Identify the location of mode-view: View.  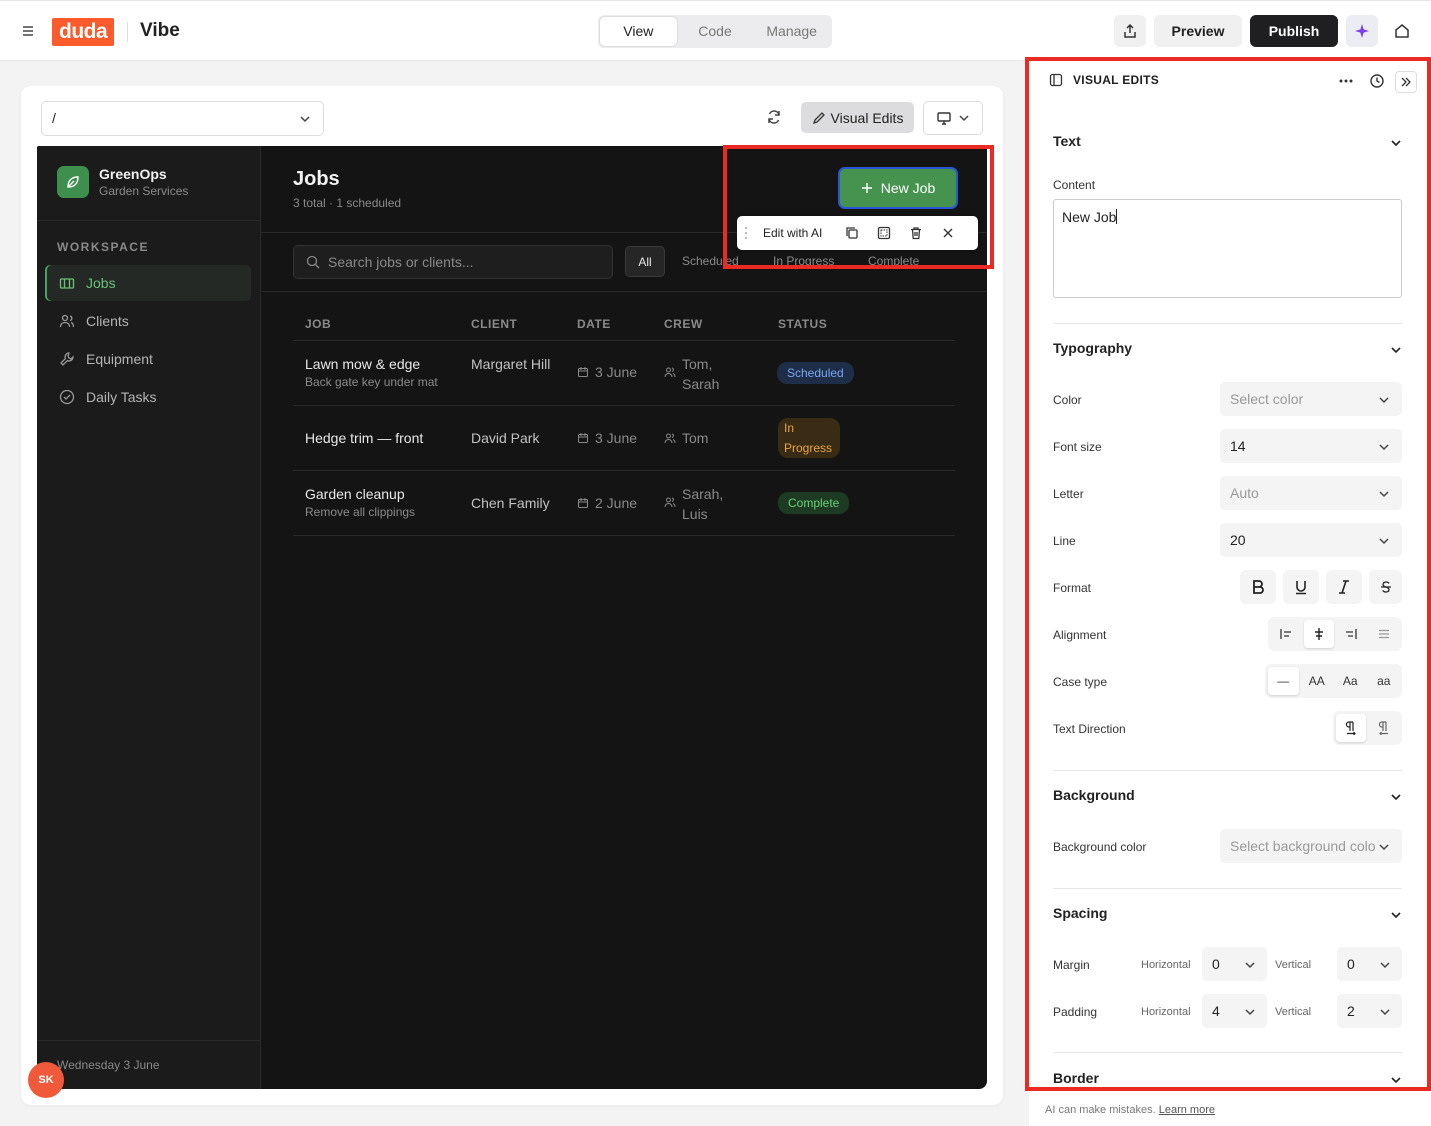
(638, 31).